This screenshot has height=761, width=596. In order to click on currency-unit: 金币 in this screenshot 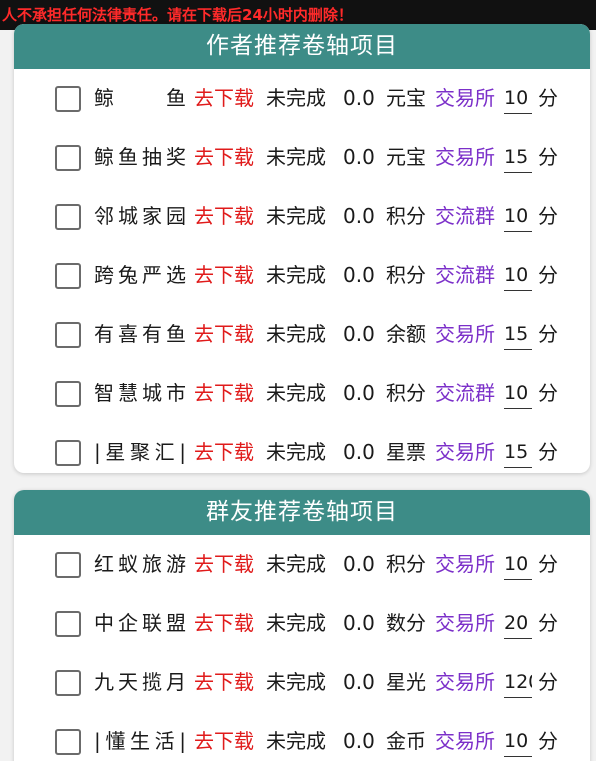, I will do `click(406, 741)`.